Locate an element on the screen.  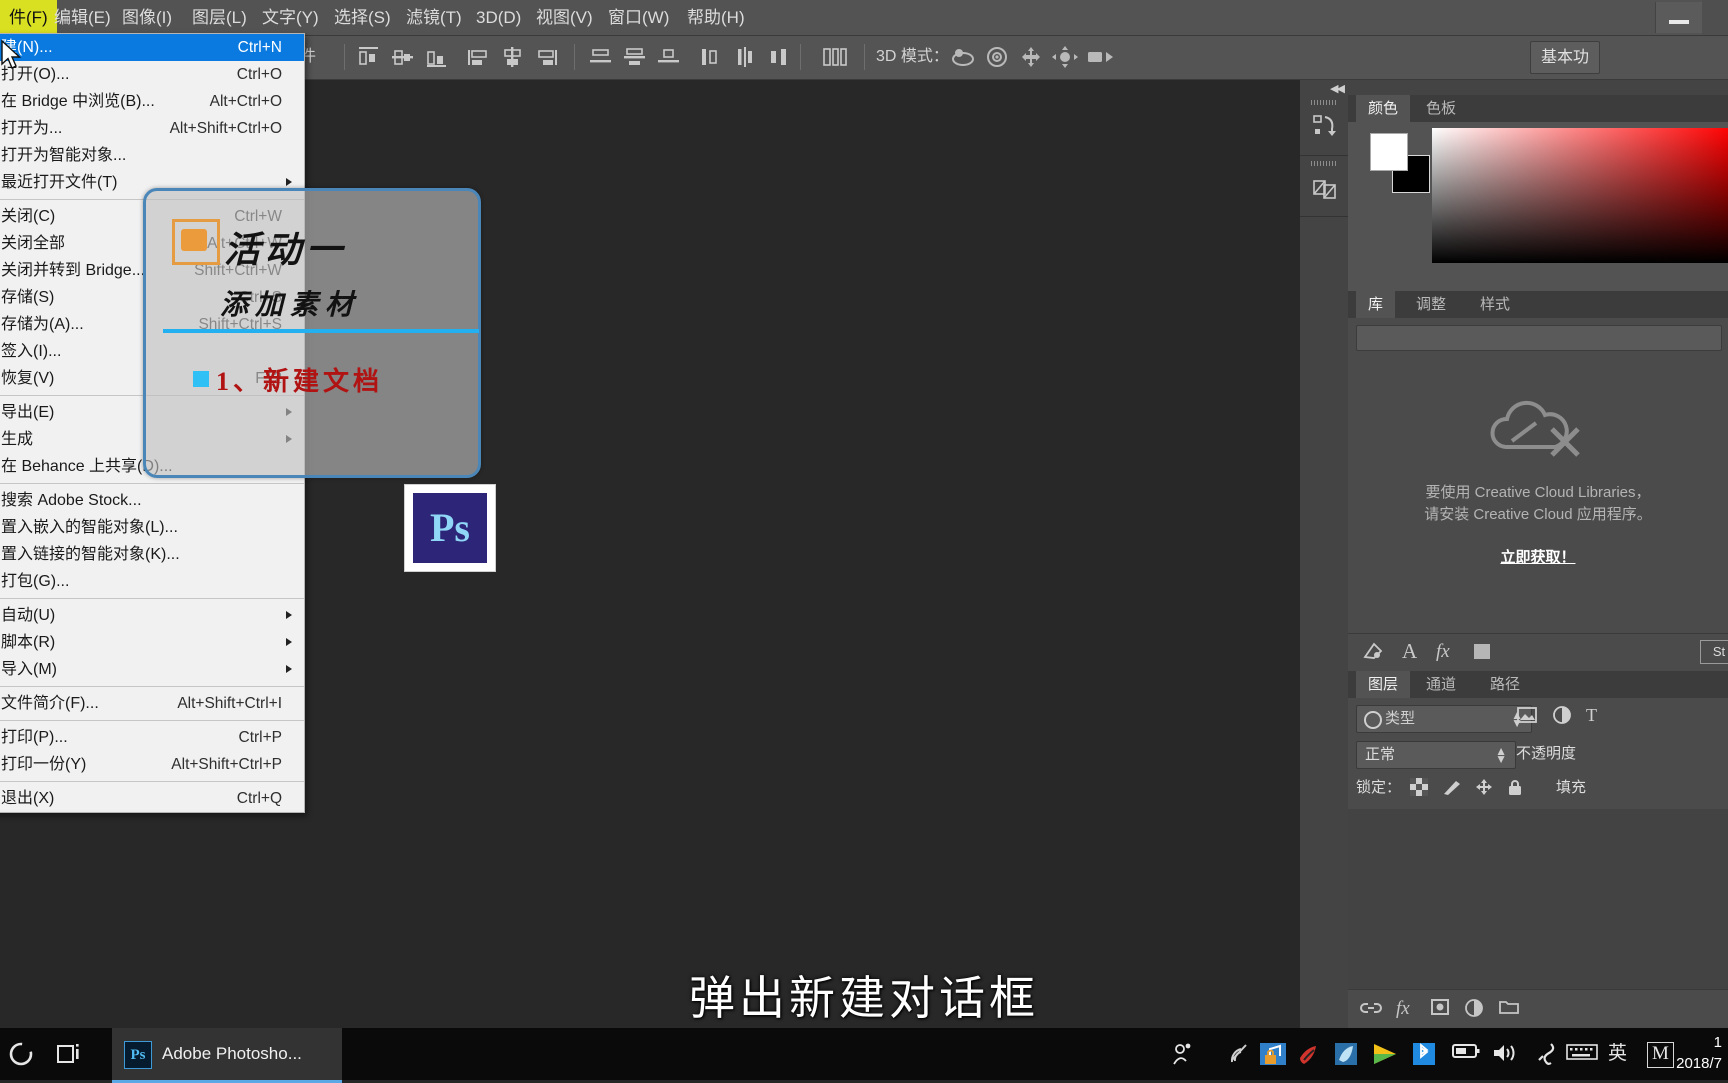
menu-filter: 滤镜(T) is located at coordinates (434, 17).